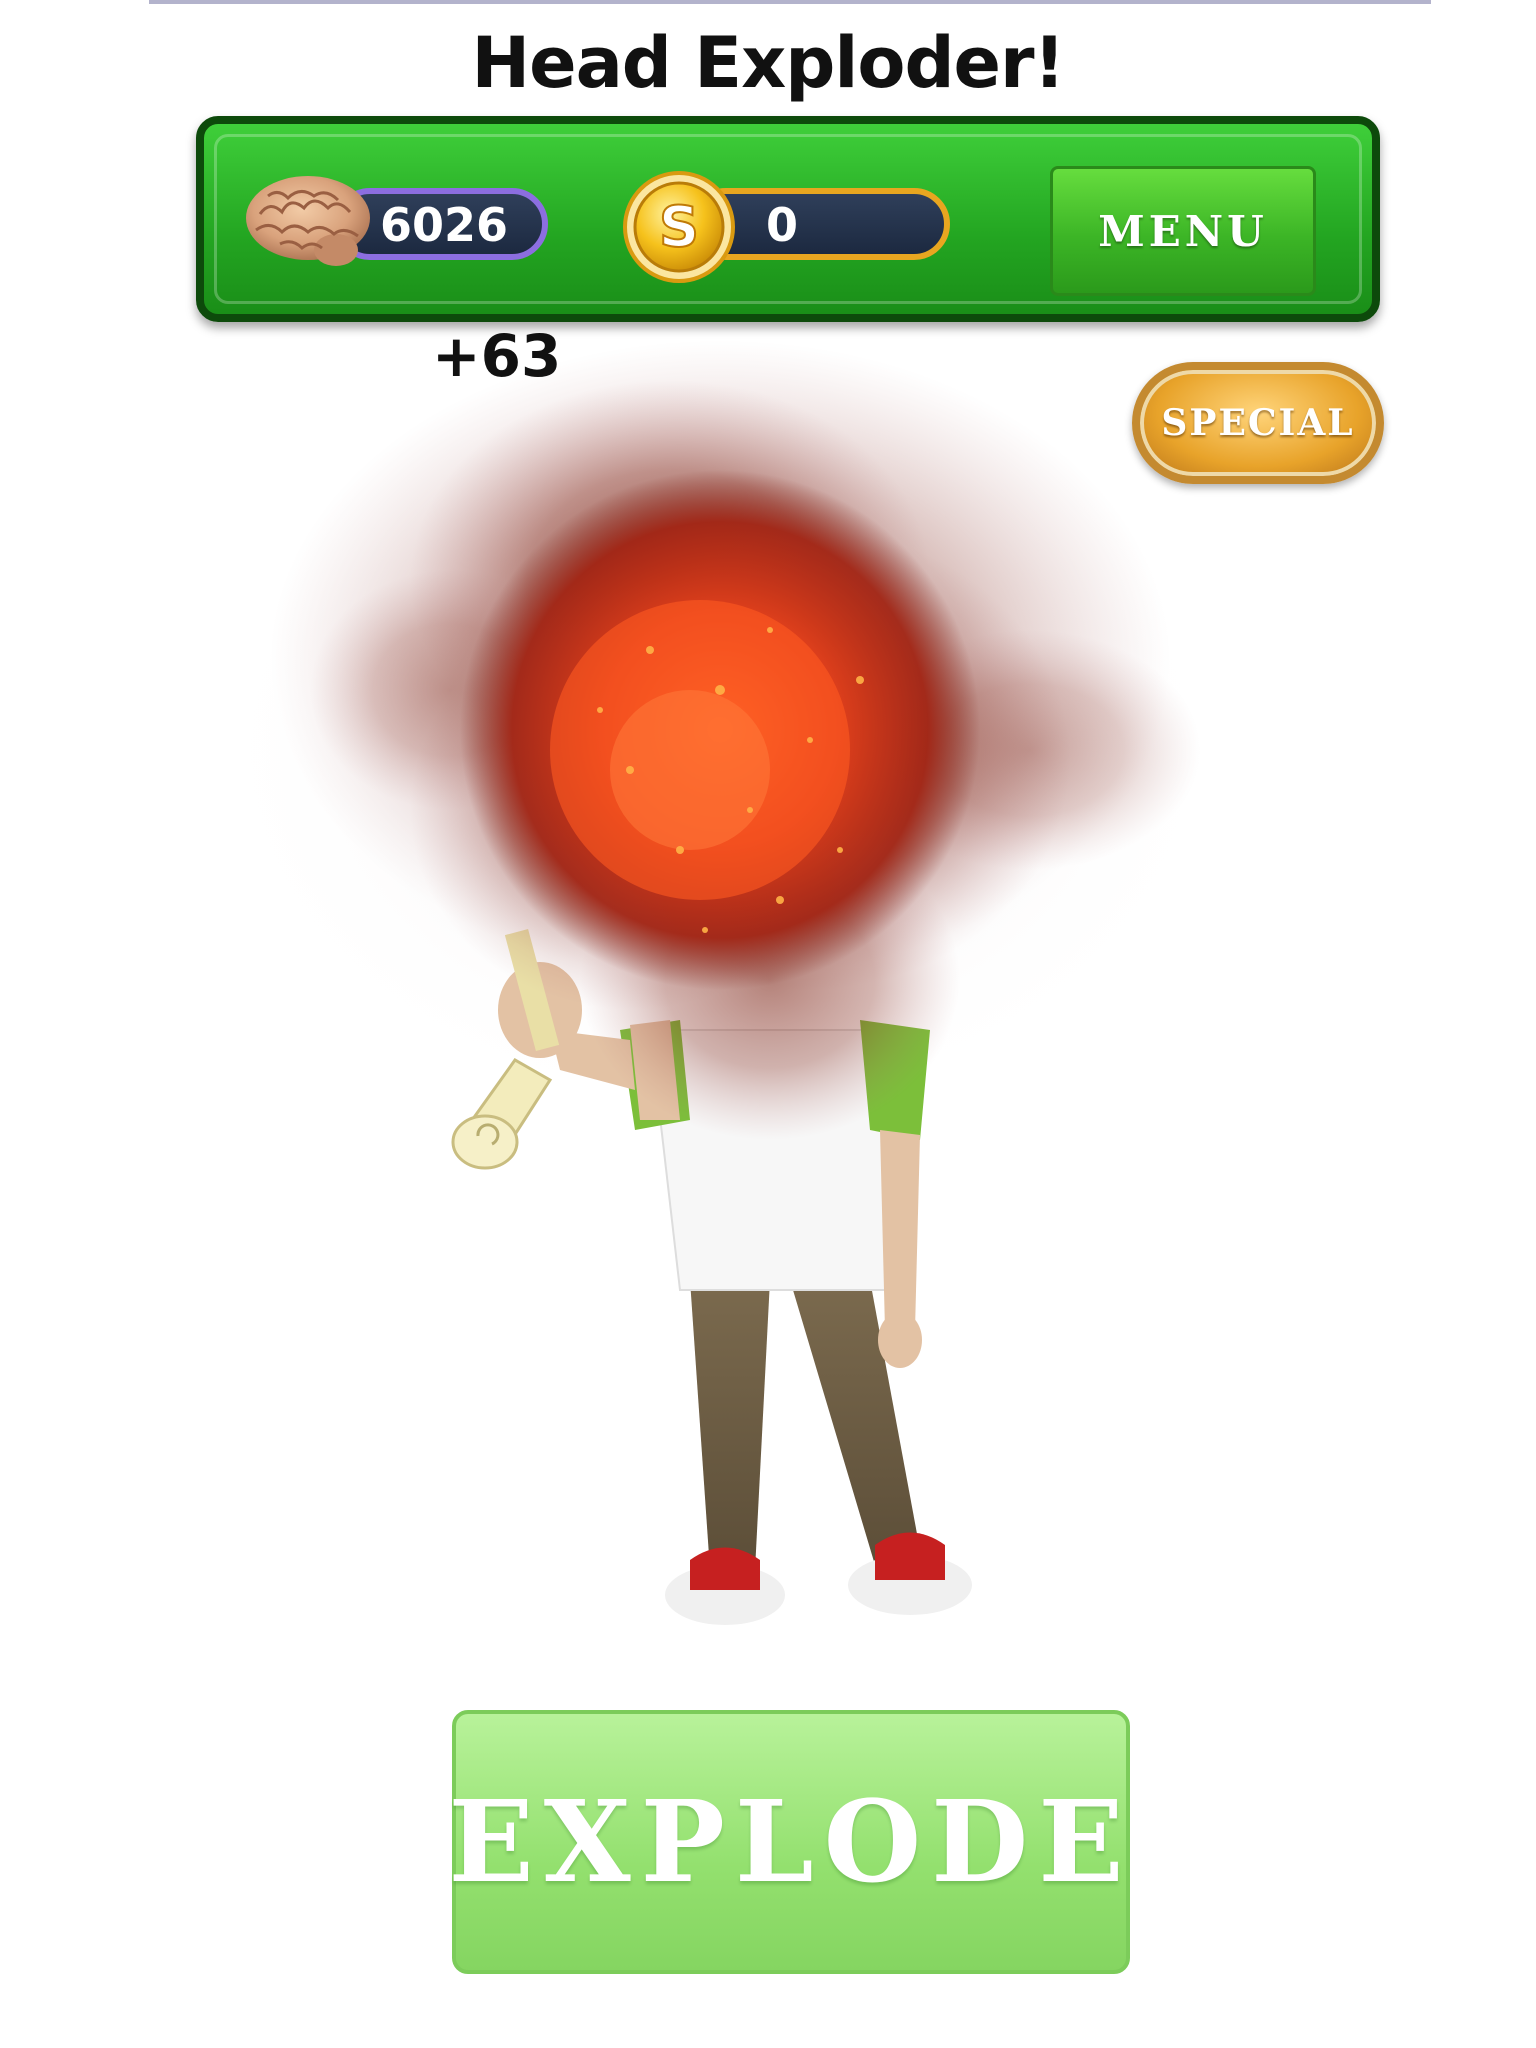 The image size is (1536, 2048). I want to click on game-title: Head Exploder!, so click(768, 63).